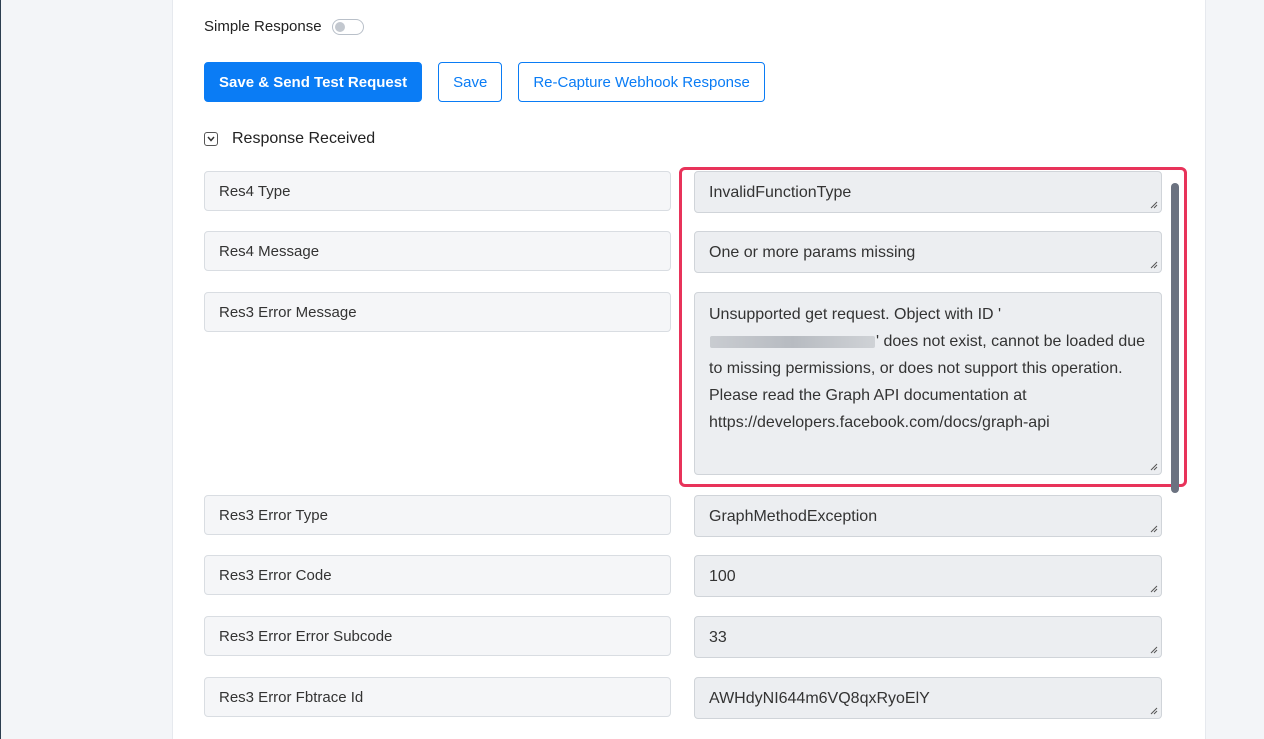  I want to click on field-value: GraphMethodException, so click(928, 516).